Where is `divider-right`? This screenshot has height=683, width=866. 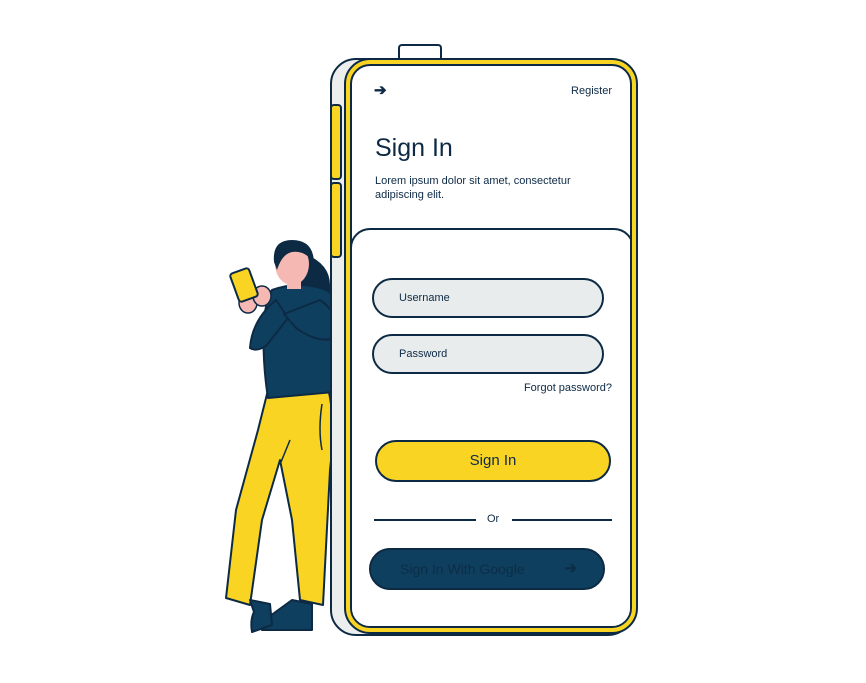
divider-right is located at coordinates (562, 520).